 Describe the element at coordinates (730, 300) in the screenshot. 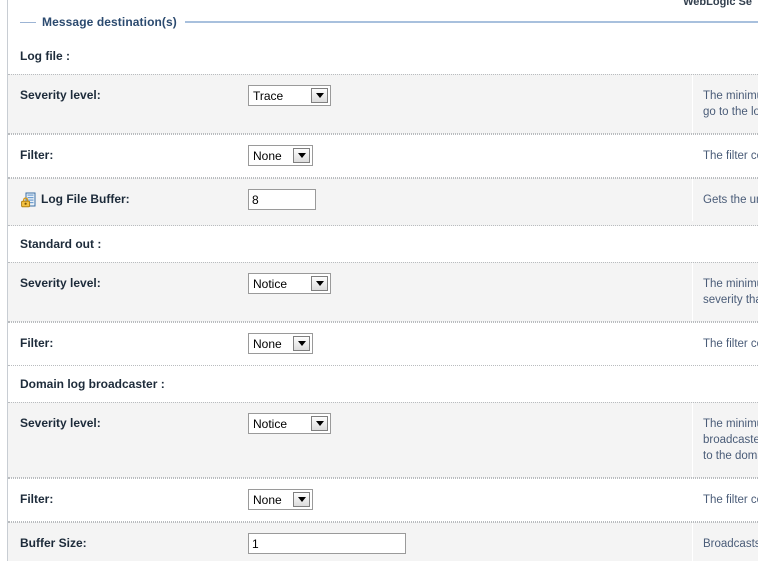

I see `description-line: severity than` at that location.